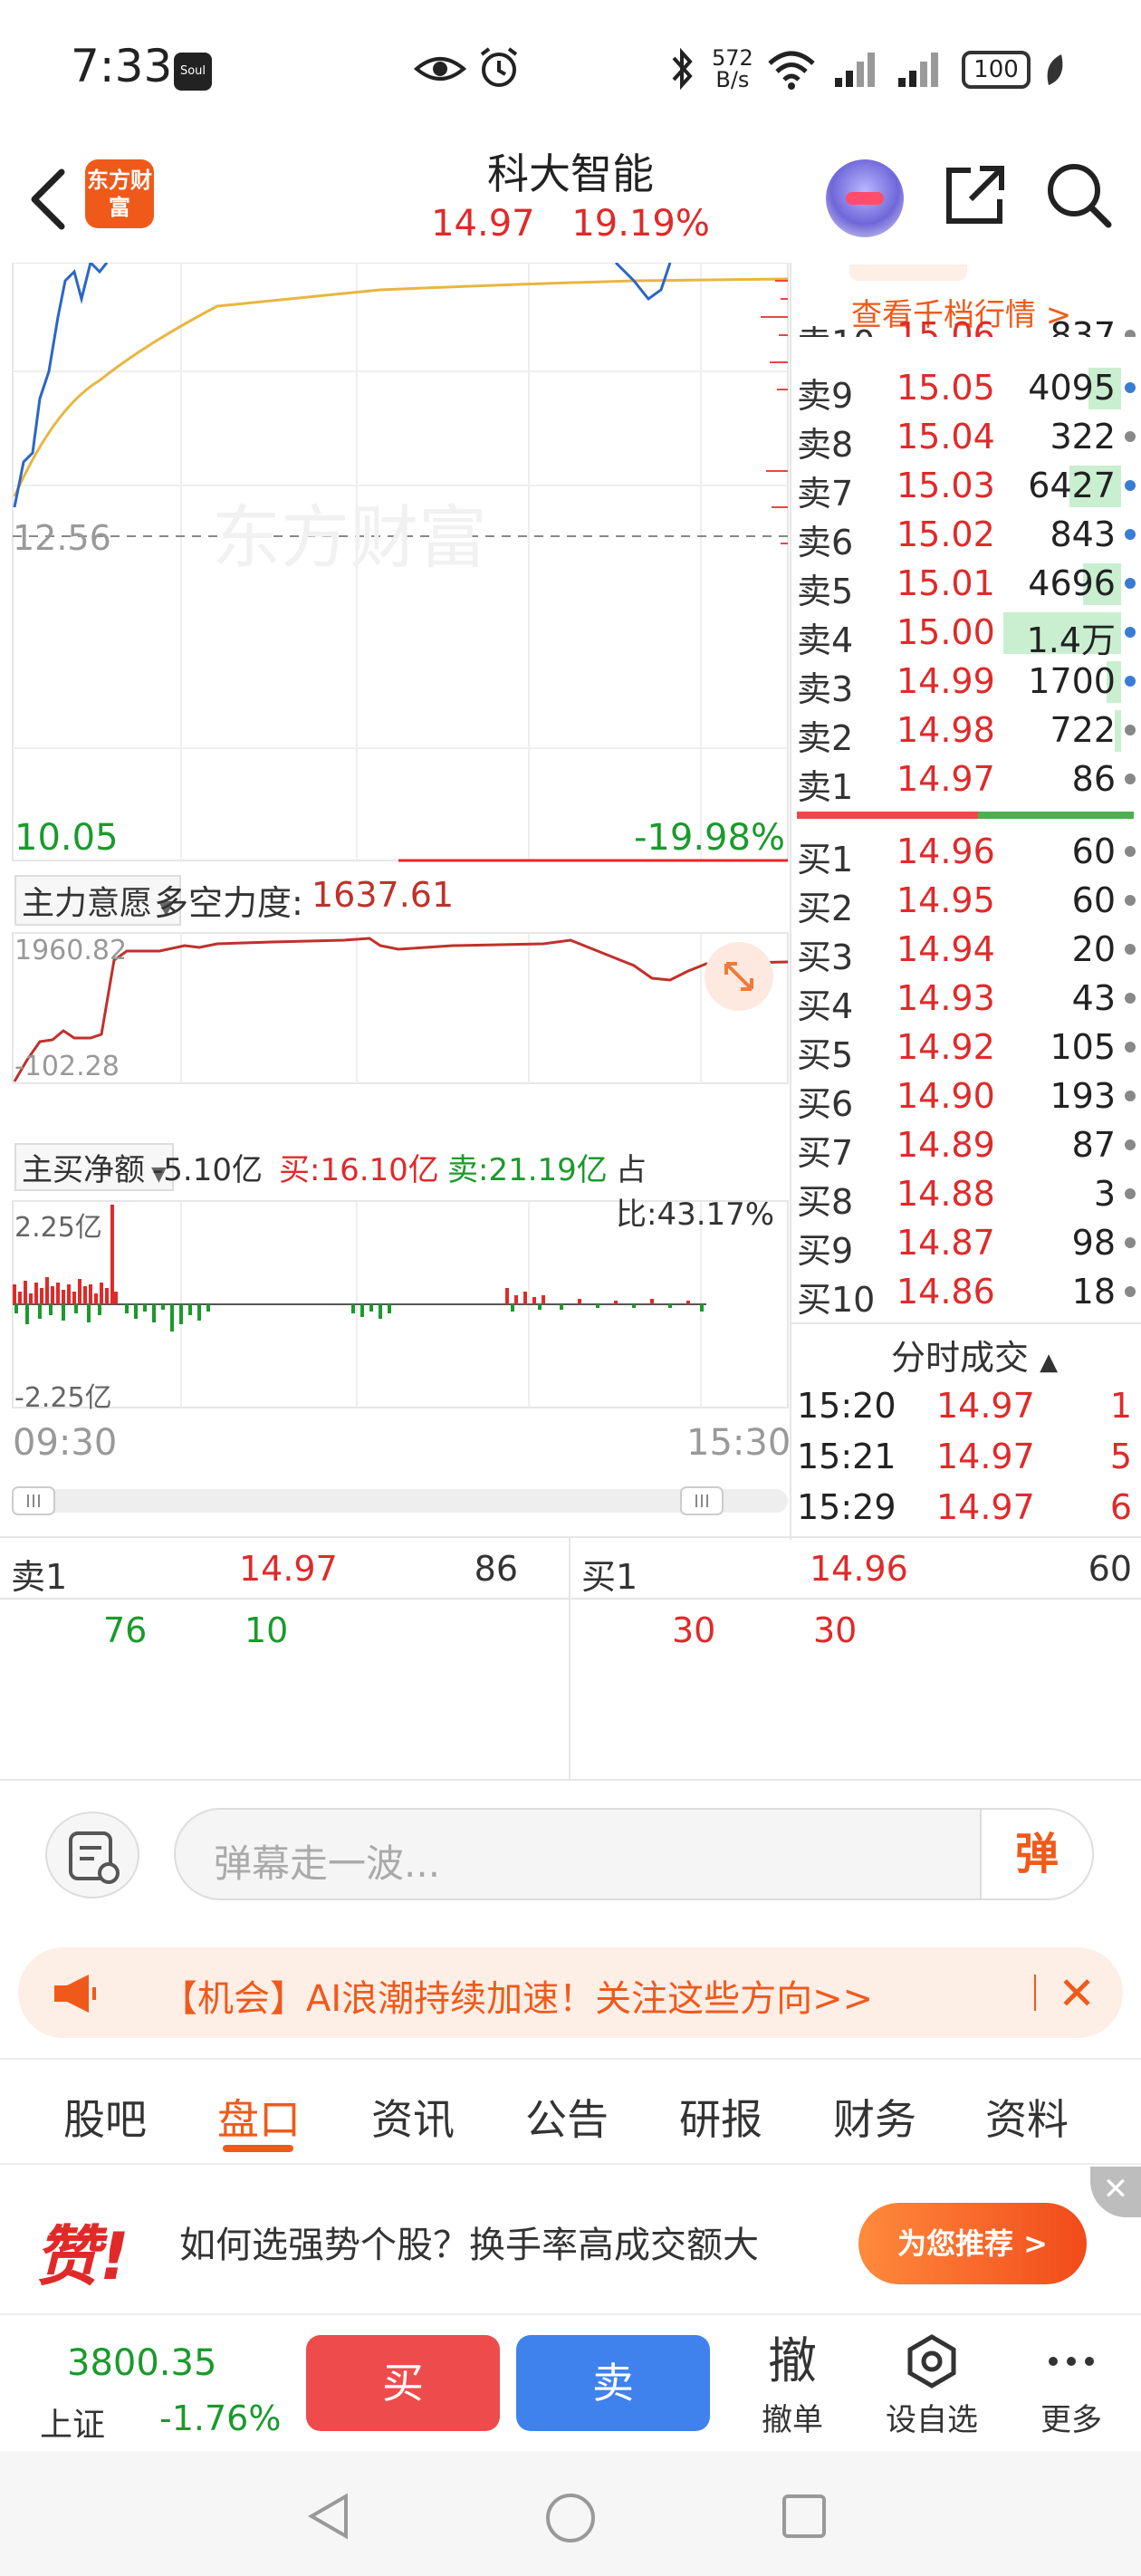  Describe the element at coordinates (94, 1167) in the screenshot. I see `indicator2-selector: 主买净额 ▼` at that location.